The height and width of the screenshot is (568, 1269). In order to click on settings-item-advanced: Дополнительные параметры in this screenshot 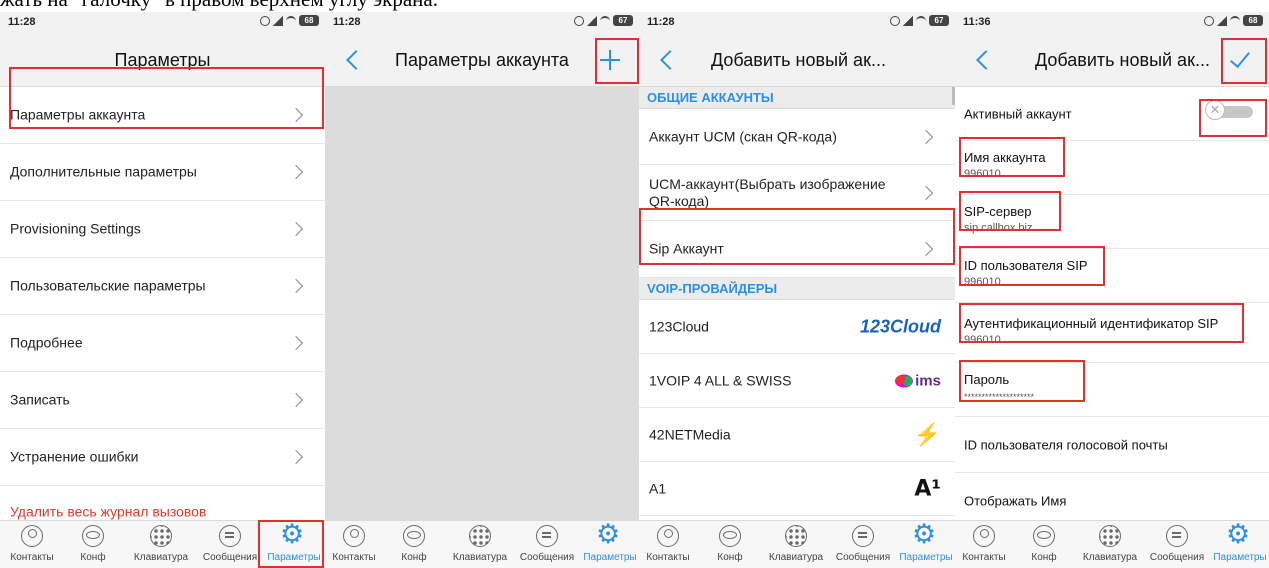, I will do `click(162, 172)`.